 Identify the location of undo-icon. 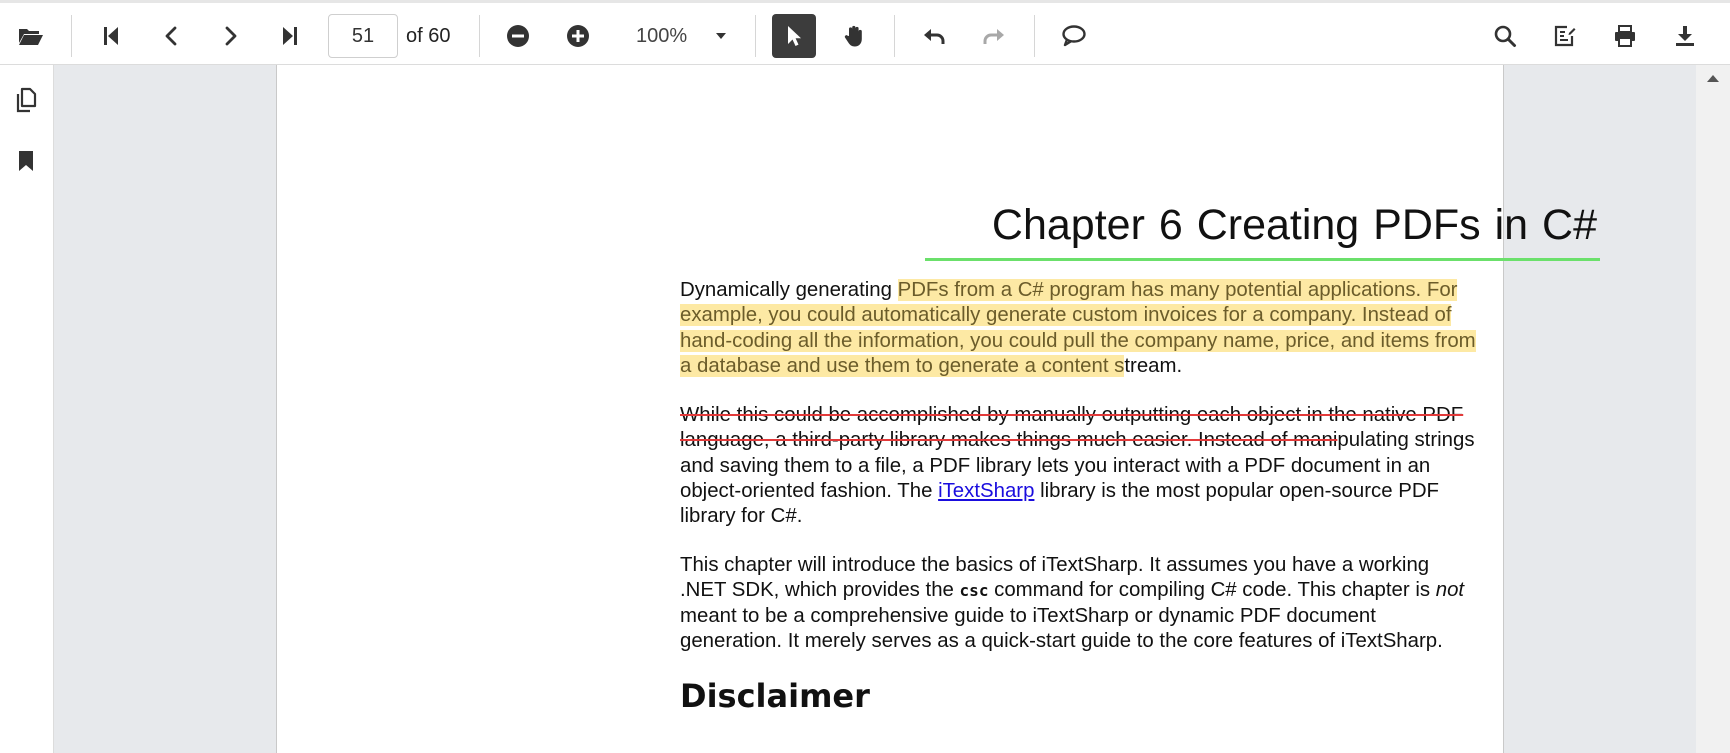
(934, 36).